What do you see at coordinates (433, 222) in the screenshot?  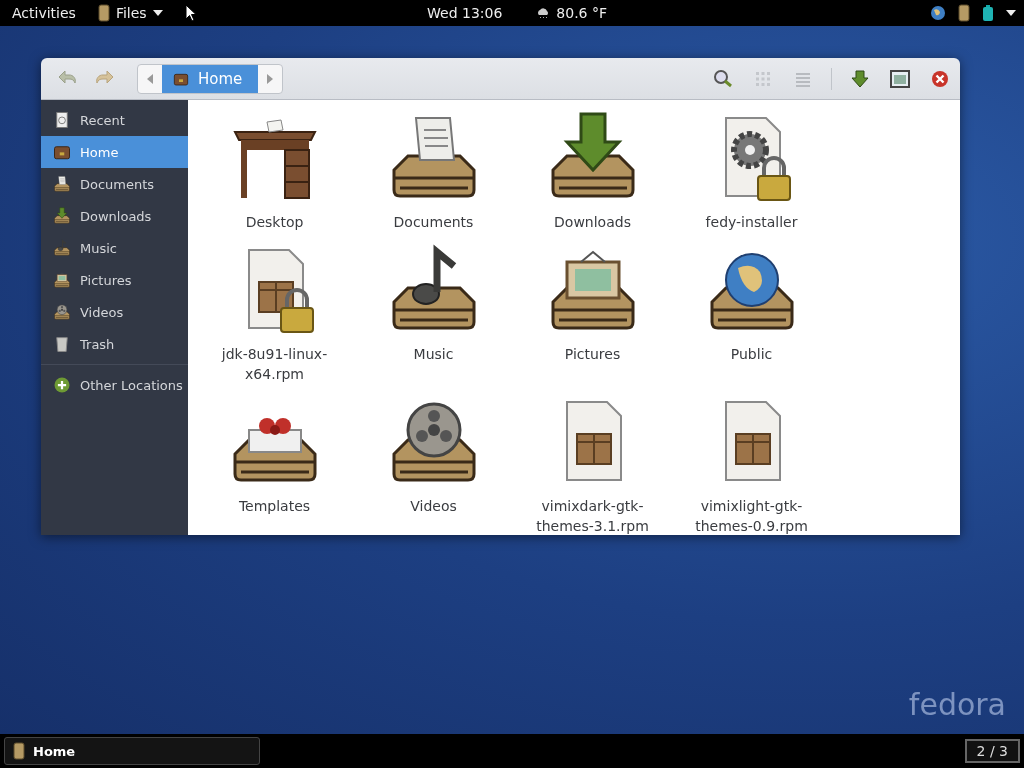 I see `file-name: Documents` at bounding box center [433, 222].